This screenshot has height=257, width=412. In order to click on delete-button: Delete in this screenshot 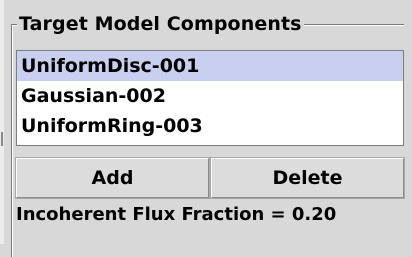, I will do `click(307, 178)`.